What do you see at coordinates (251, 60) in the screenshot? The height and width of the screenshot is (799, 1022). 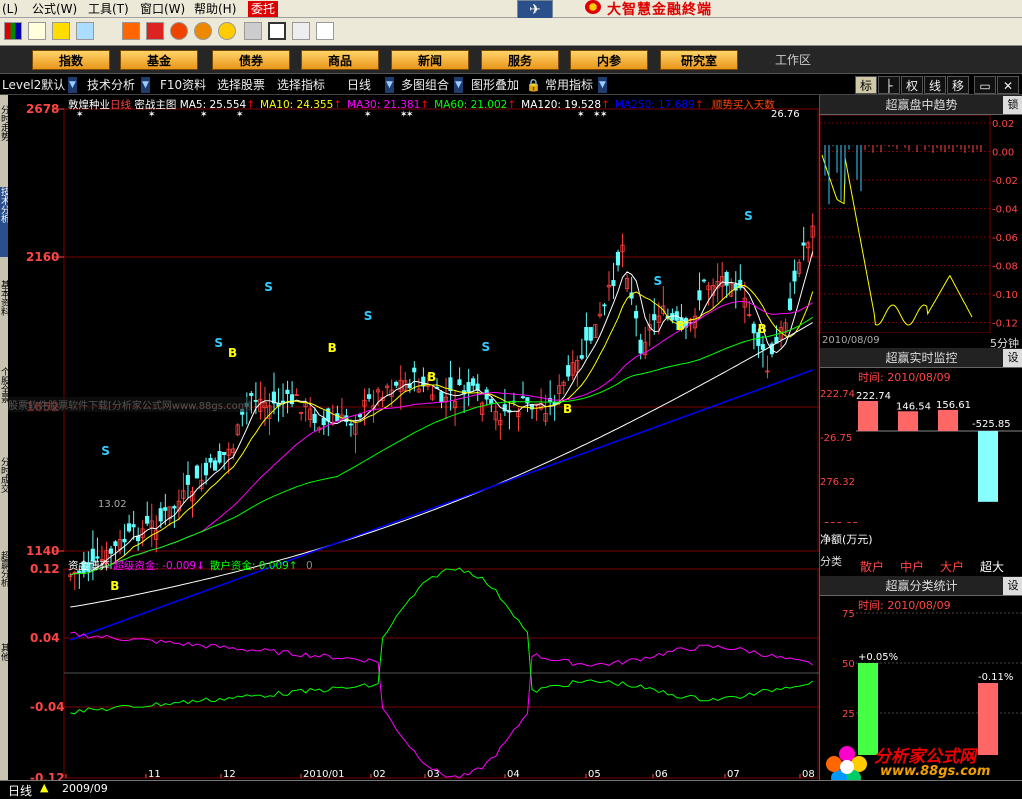 I see `nav-bond-button: 债券` at bounding box center [251, 60].